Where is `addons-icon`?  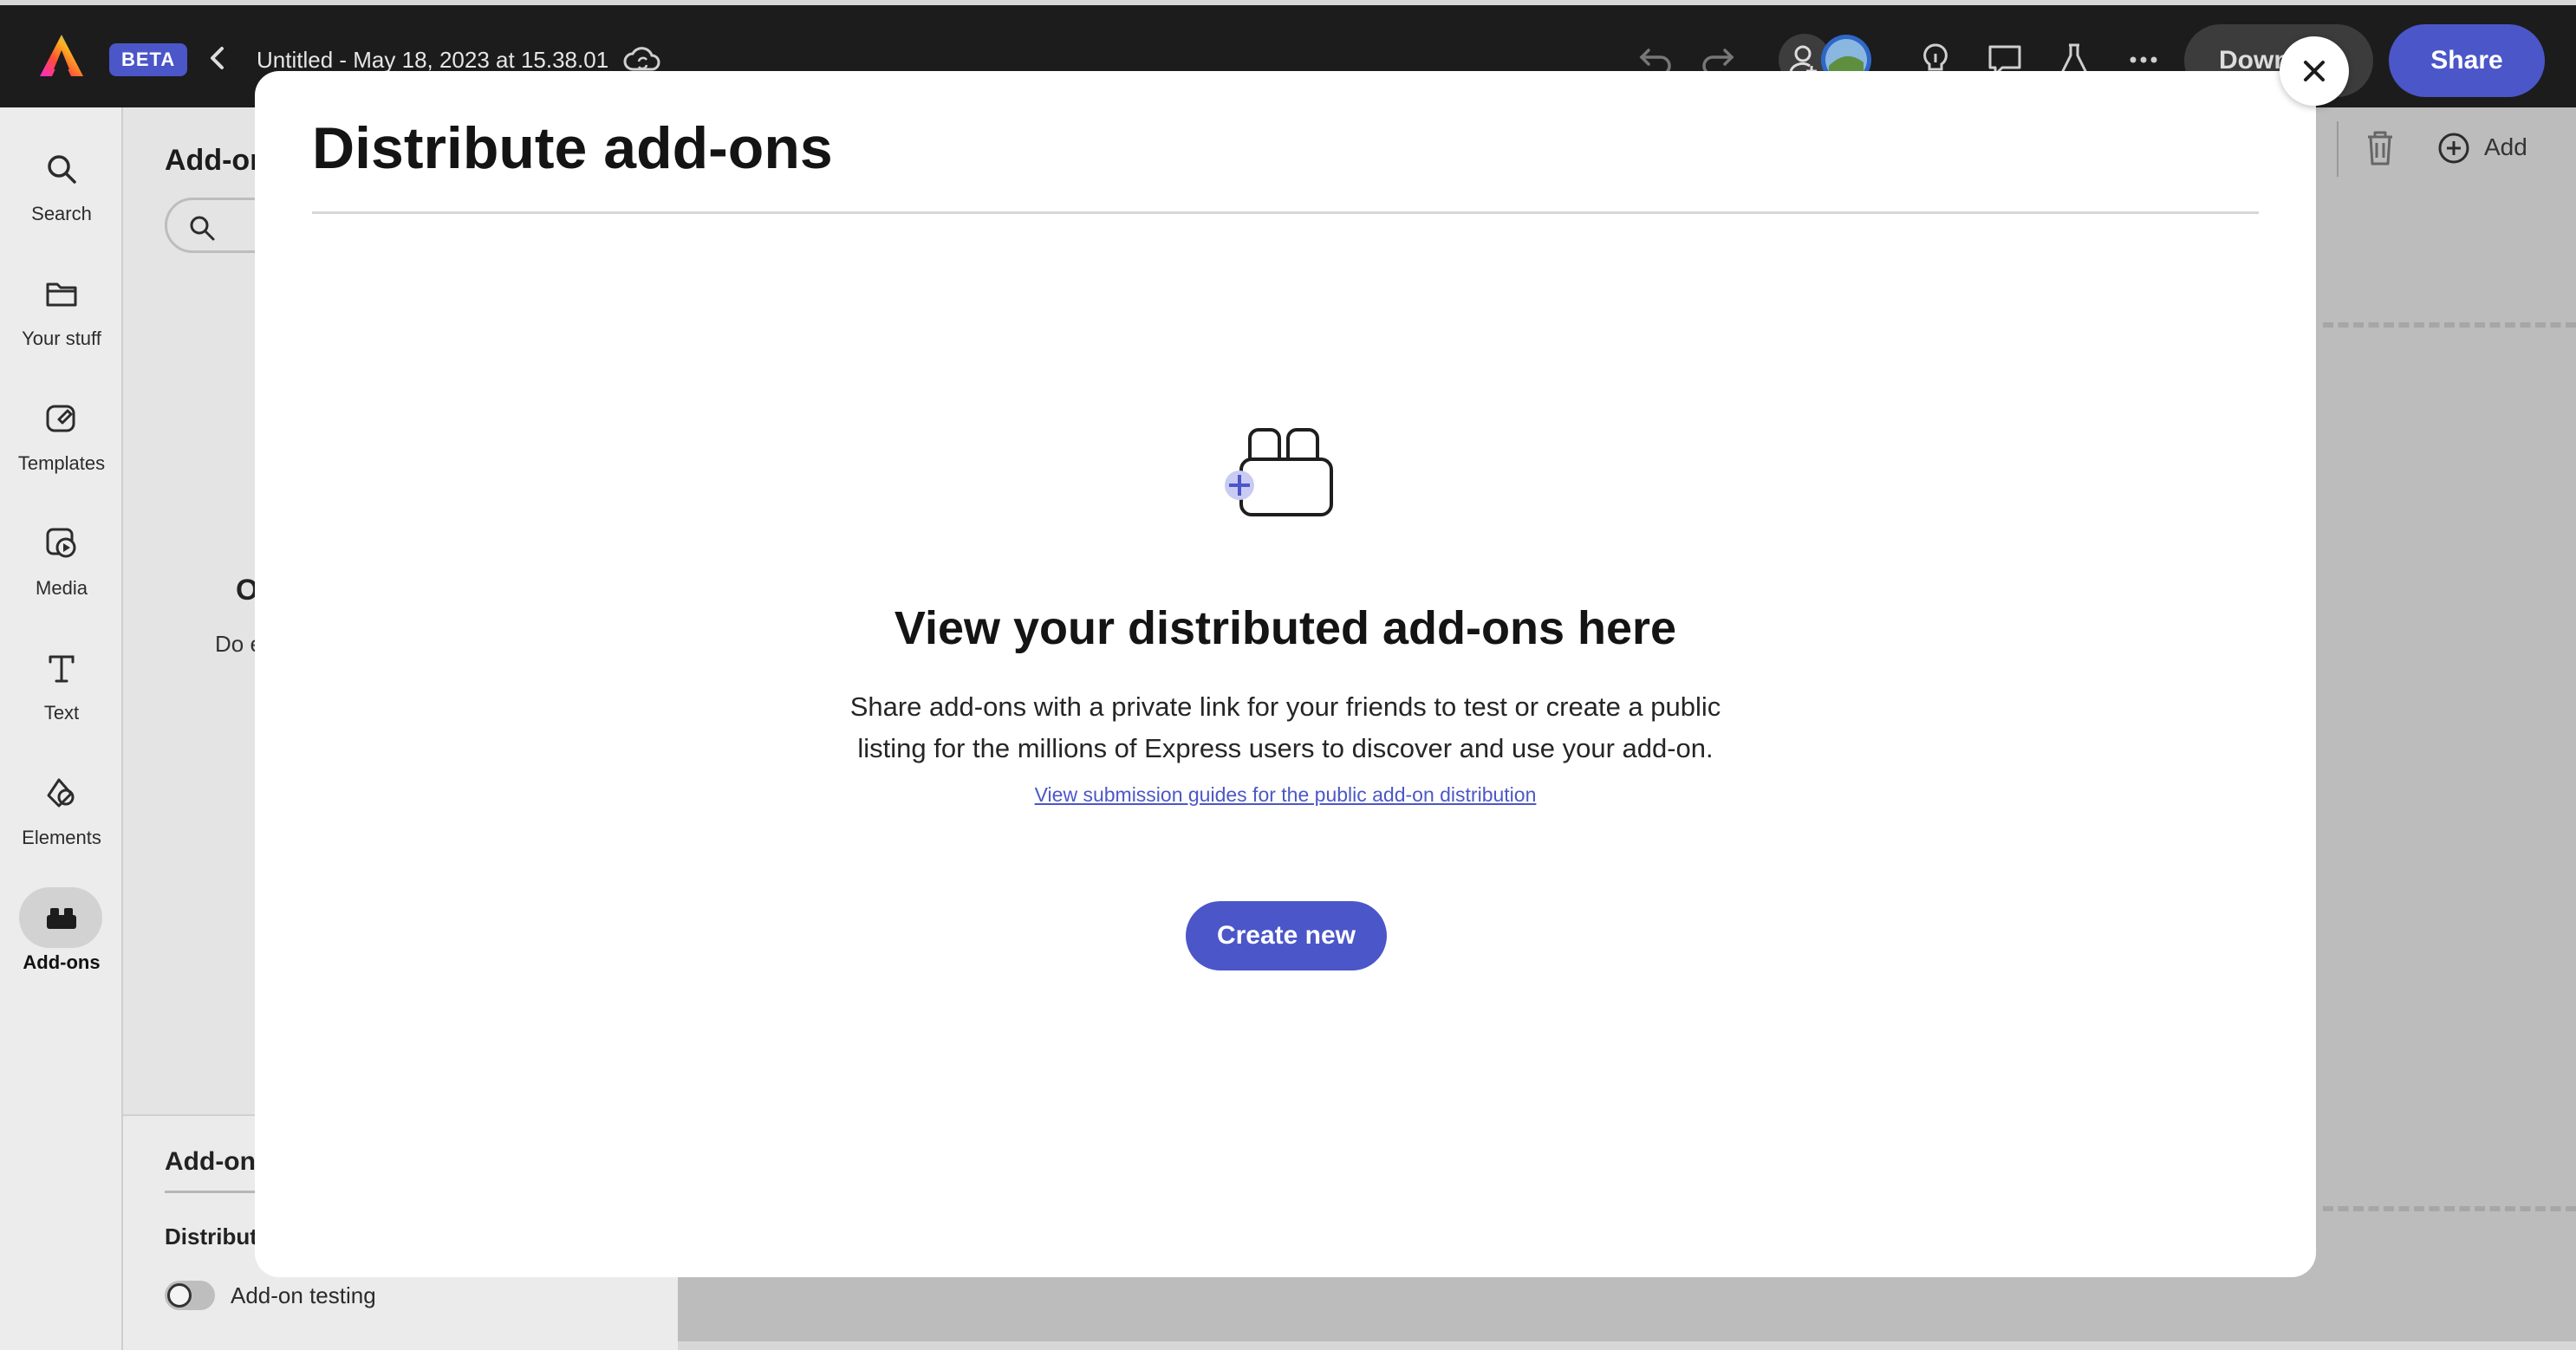
addons-icon is located at coordinates (61, 918).